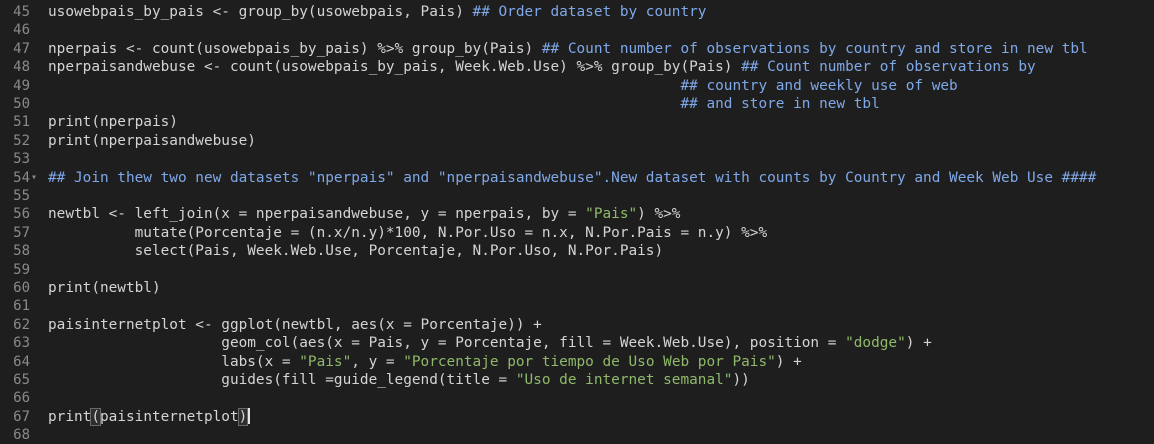  What do you see at coordinates (577, 122) in the screenshot?
I see `code-line: 51 print(nperpais)` at bounding box center [577, 122].